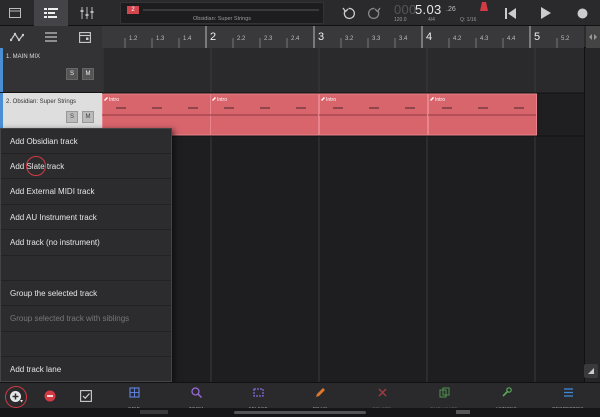 The height and width of the screenshot is (417, 600). I want to click on menu-item: Add External MIDI track, so click(86, 192).